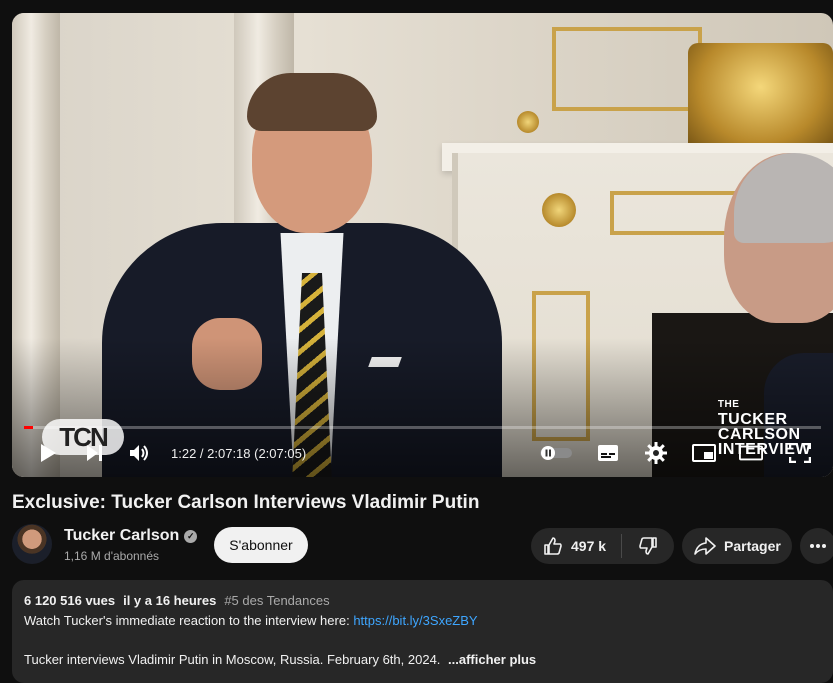 This screenshot has height=683, width=833. I want to click on description-link: https://bit.ly/3SxeZBY, so click(415, 620).